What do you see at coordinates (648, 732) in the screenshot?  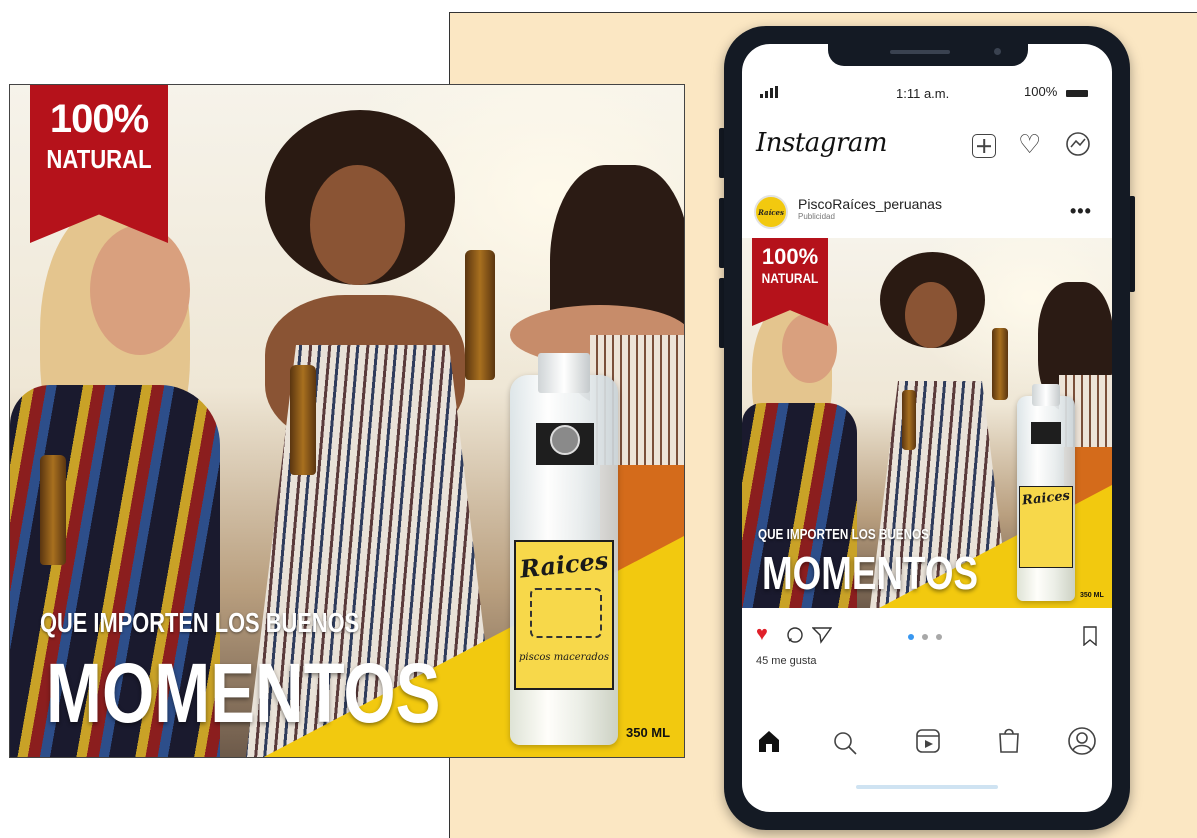 I see `bottle-volume: 350 ML` at bounding box center [648, 732].